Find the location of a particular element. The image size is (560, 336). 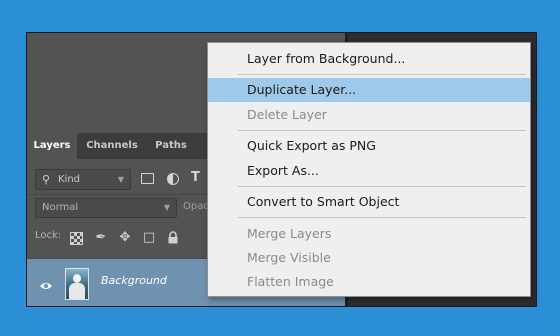

lock-all-icon is located at coordinates (173, 238).